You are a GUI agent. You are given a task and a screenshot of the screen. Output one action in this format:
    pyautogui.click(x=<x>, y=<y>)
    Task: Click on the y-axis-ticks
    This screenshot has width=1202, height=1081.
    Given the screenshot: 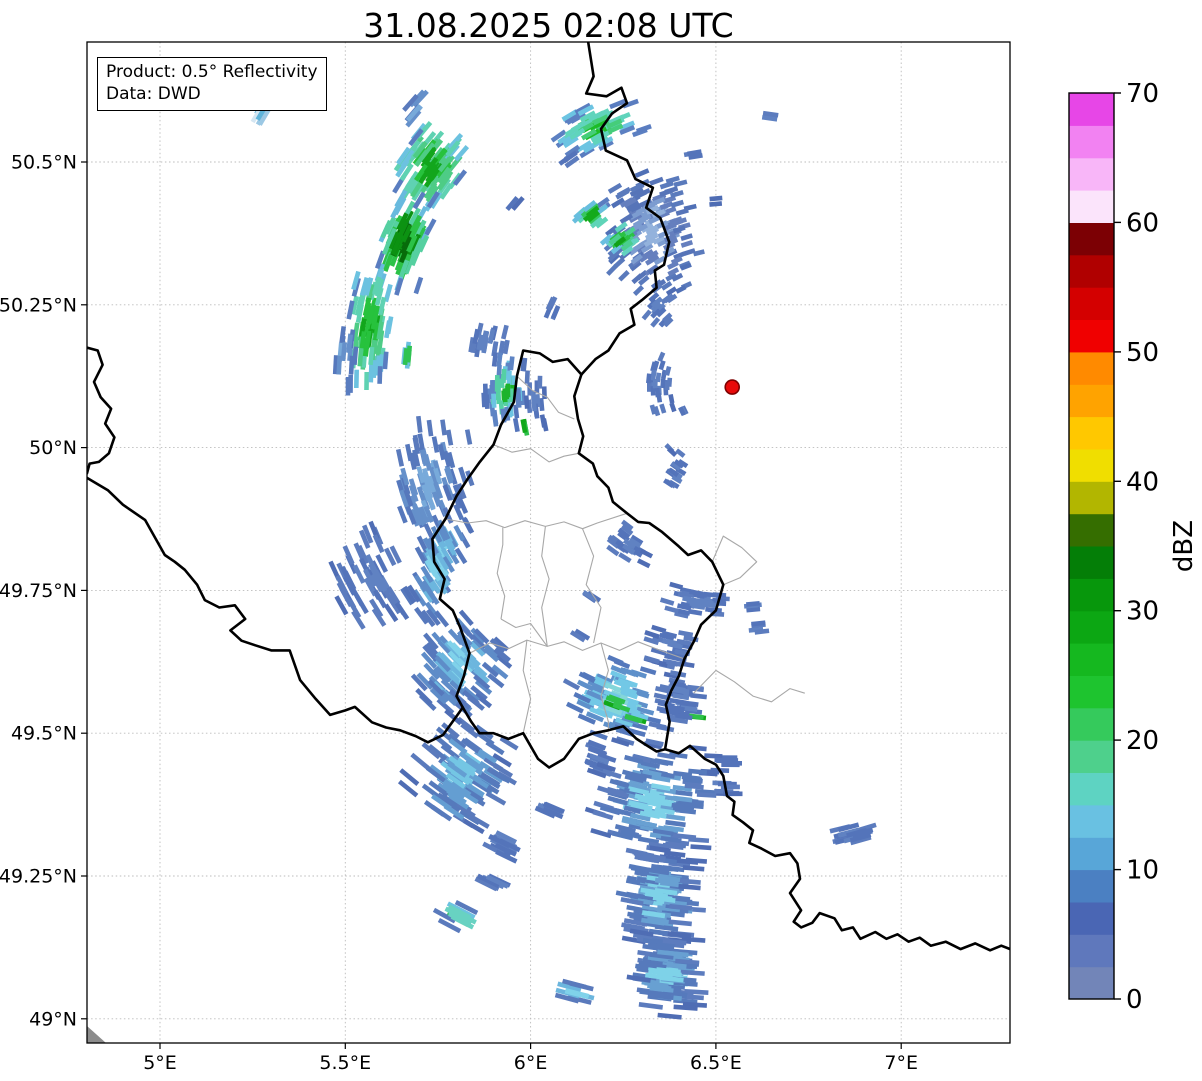 What is the action you would take?
    pyautogui.click(x=84, y=590)
    